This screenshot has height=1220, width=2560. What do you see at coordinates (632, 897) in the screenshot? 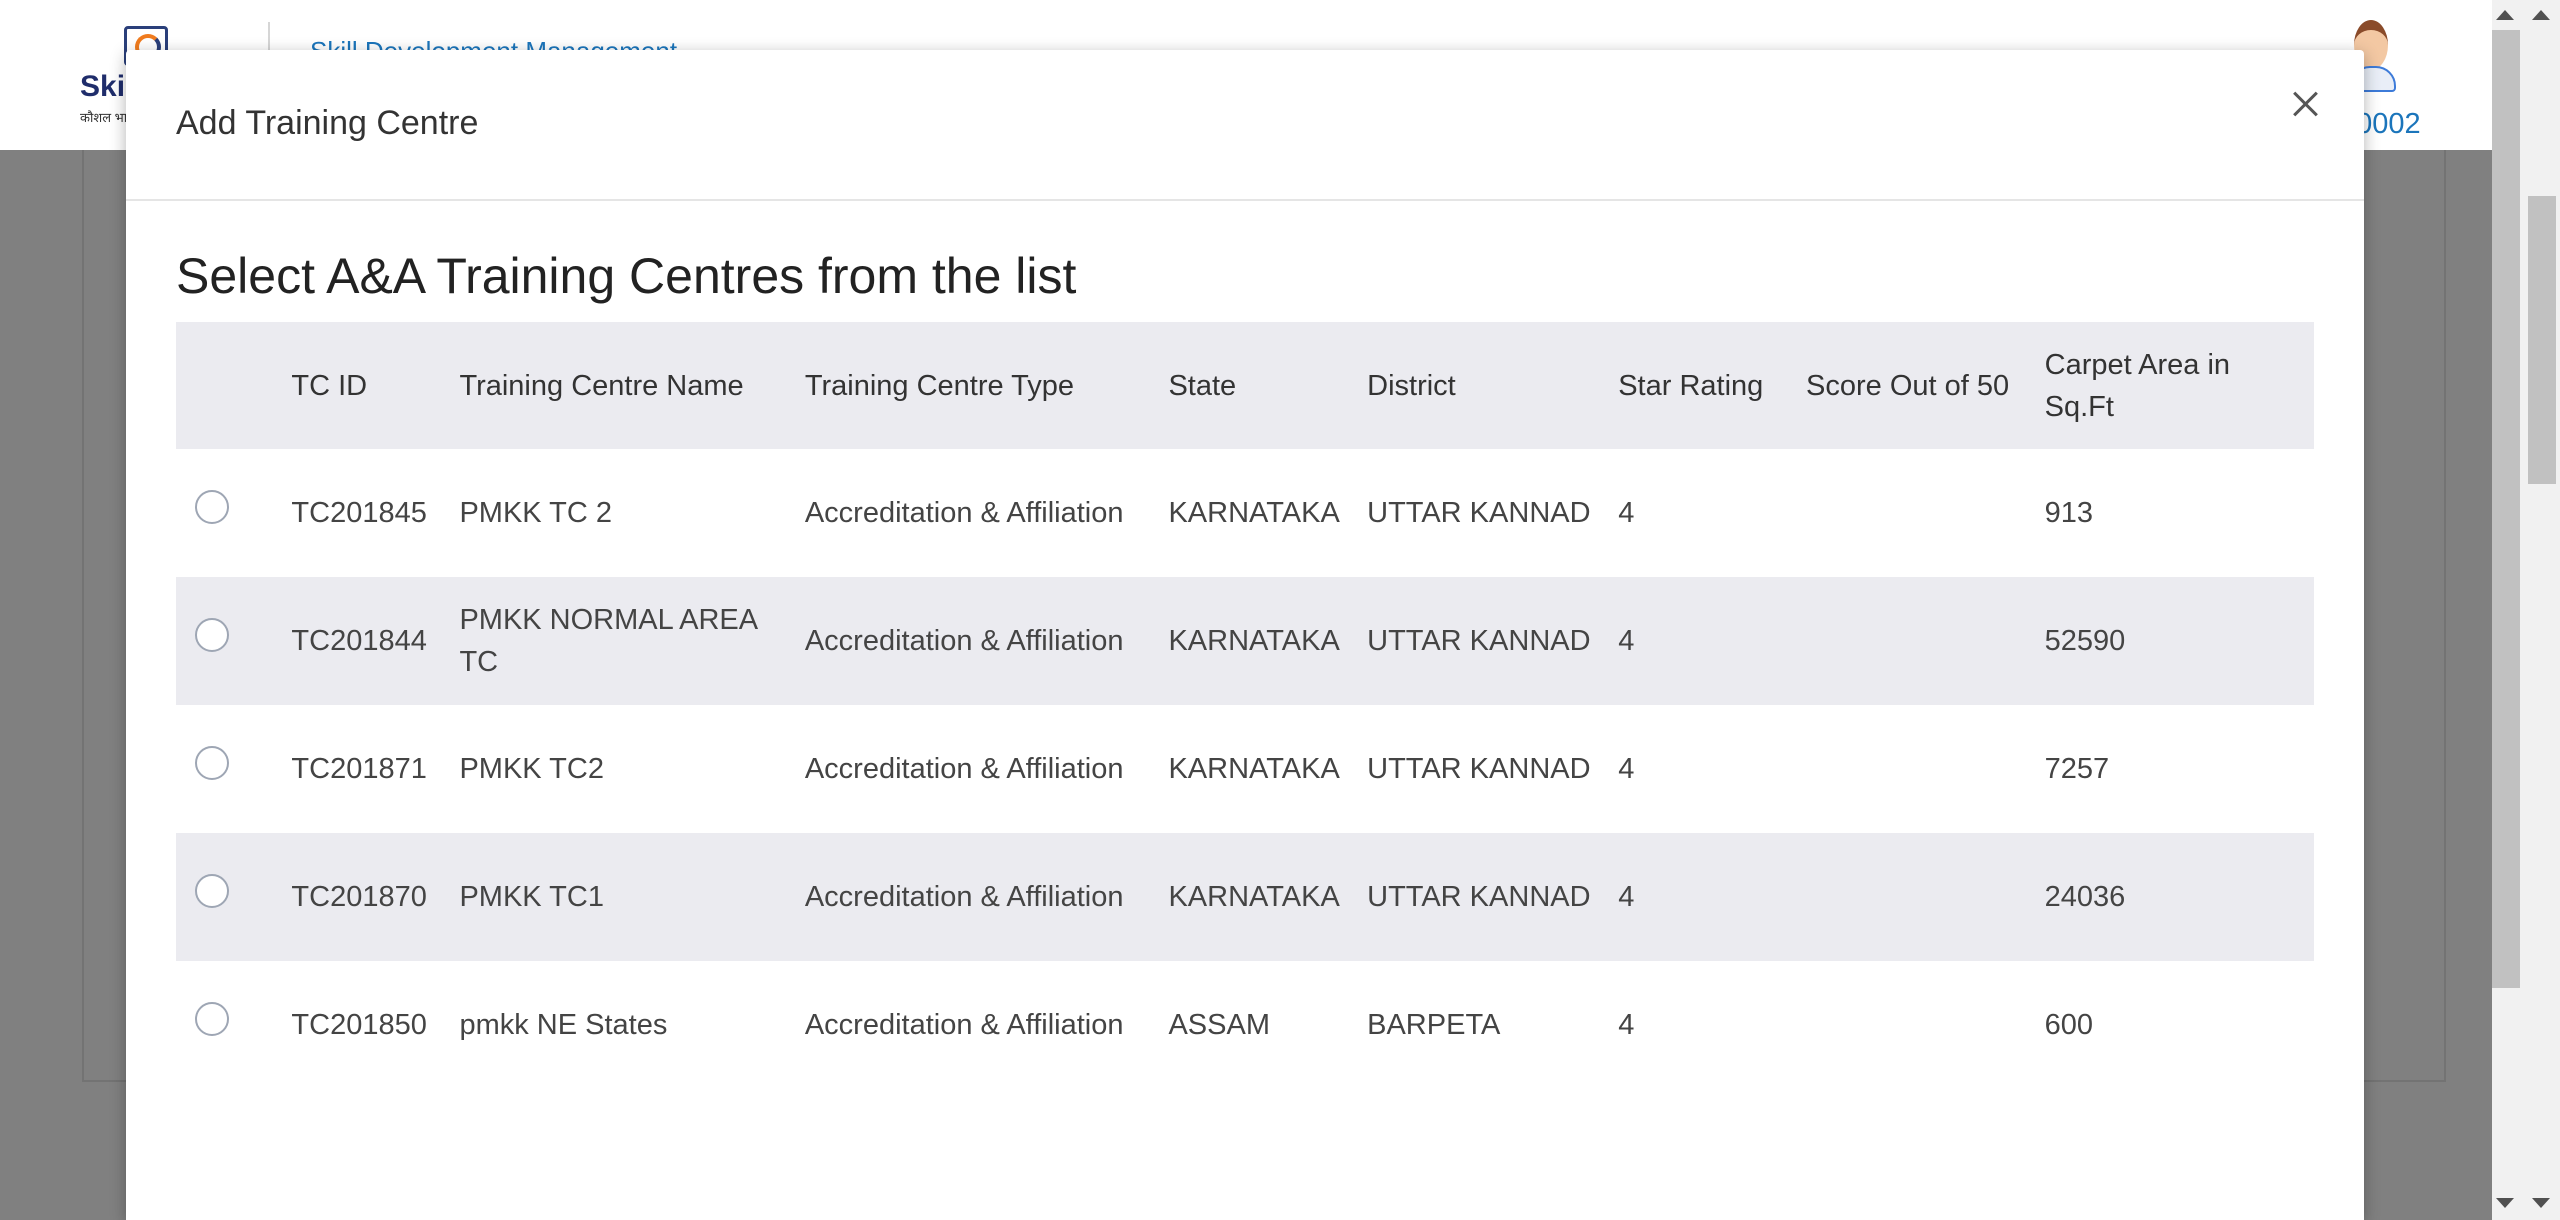
I see `cell-name: PMKK TC1` at bounding box center [632, 897].